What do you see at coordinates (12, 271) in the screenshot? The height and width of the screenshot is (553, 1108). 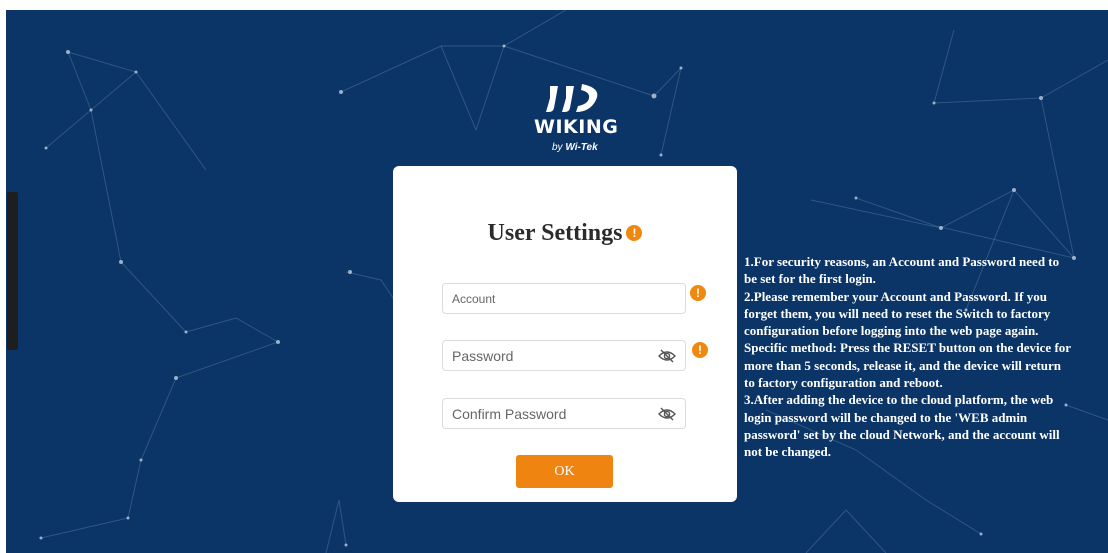 I see `side-panel-handle` at bounding box center [12, 271].